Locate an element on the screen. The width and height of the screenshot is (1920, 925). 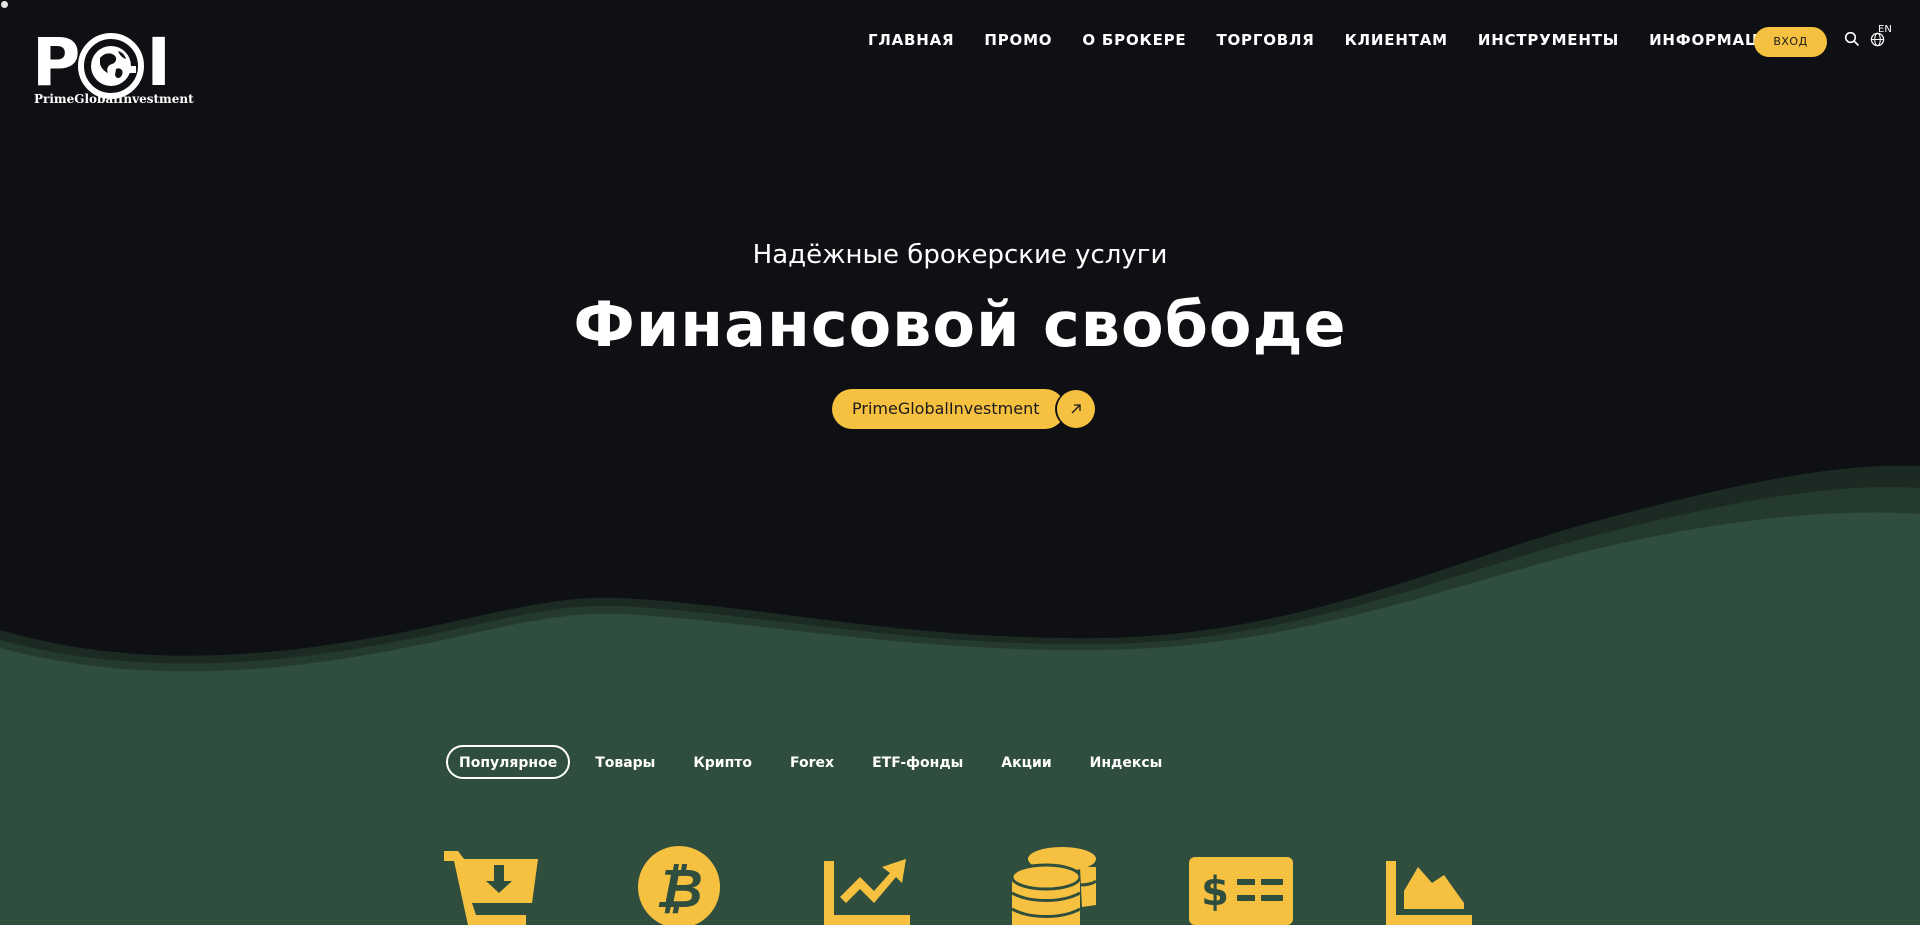
dollar-check-icon: $ is located at coordinates (1241, 885).